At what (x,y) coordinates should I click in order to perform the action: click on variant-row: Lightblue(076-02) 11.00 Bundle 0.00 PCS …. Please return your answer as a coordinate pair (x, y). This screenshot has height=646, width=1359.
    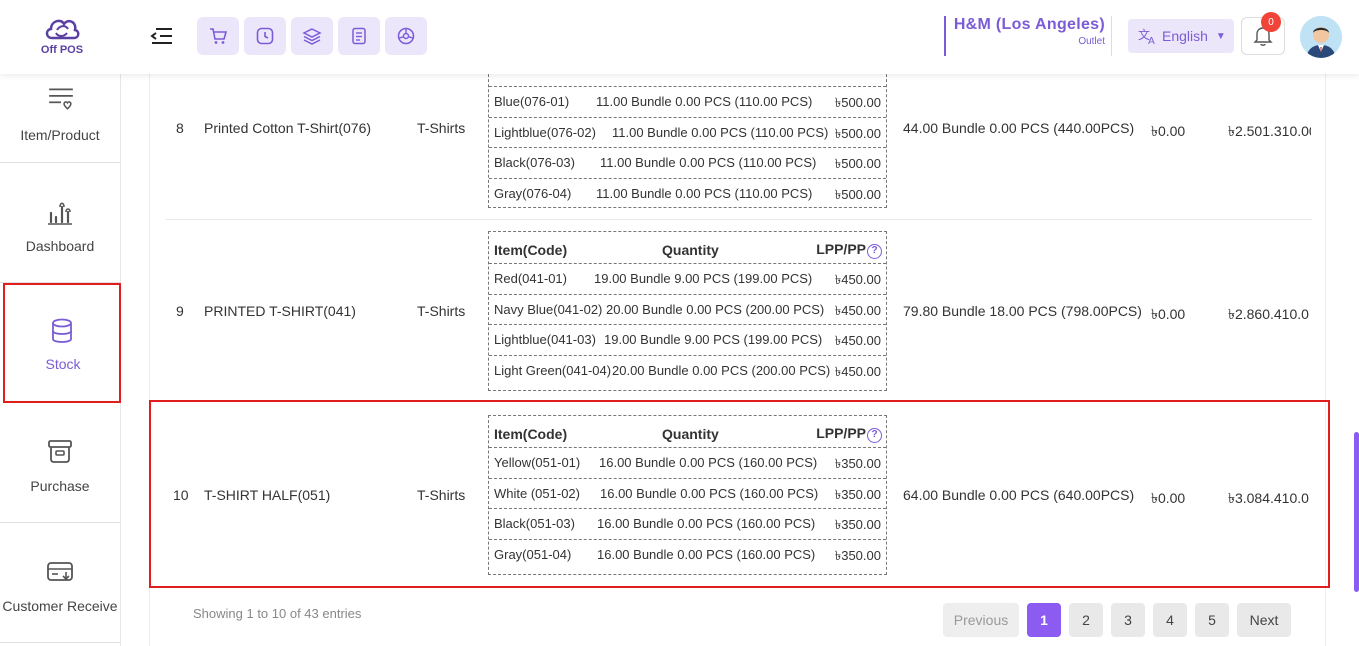
    Looking at the image, I should click on (687, 132).